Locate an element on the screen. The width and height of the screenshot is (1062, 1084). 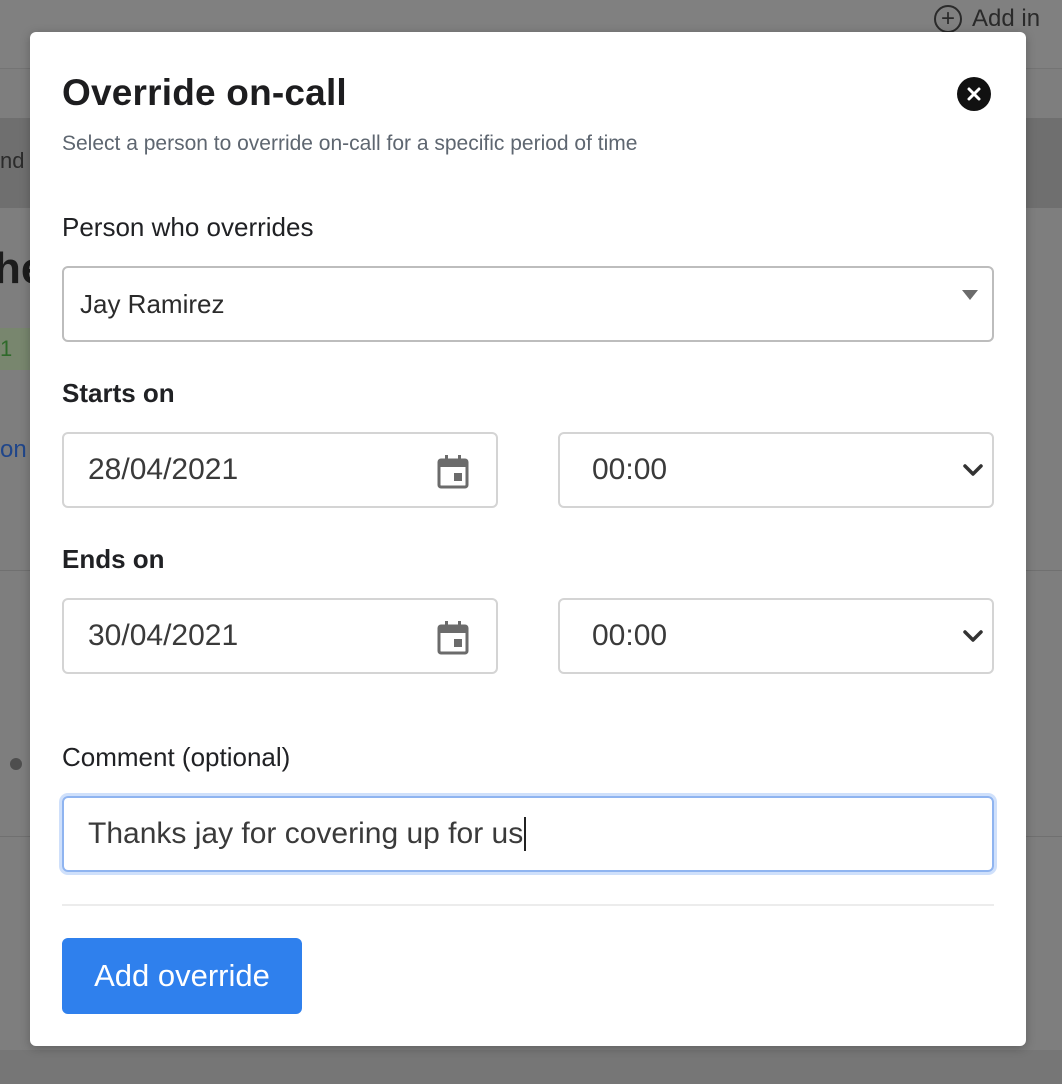
comment-label: Comment (optional) is located at coordinates (176, 757).